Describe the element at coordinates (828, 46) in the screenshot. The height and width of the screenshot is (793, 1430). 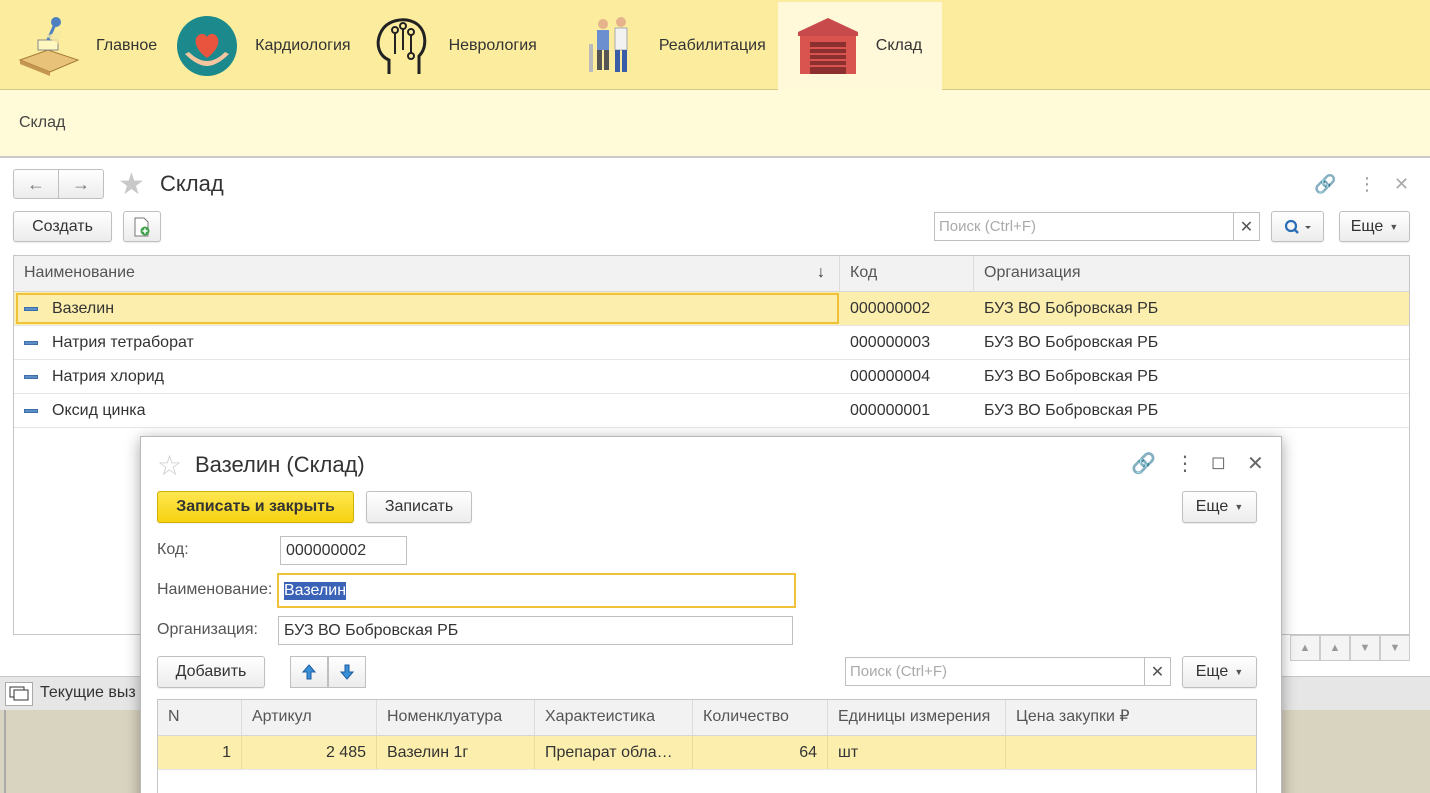
I see `warehouse-icon` at that location.